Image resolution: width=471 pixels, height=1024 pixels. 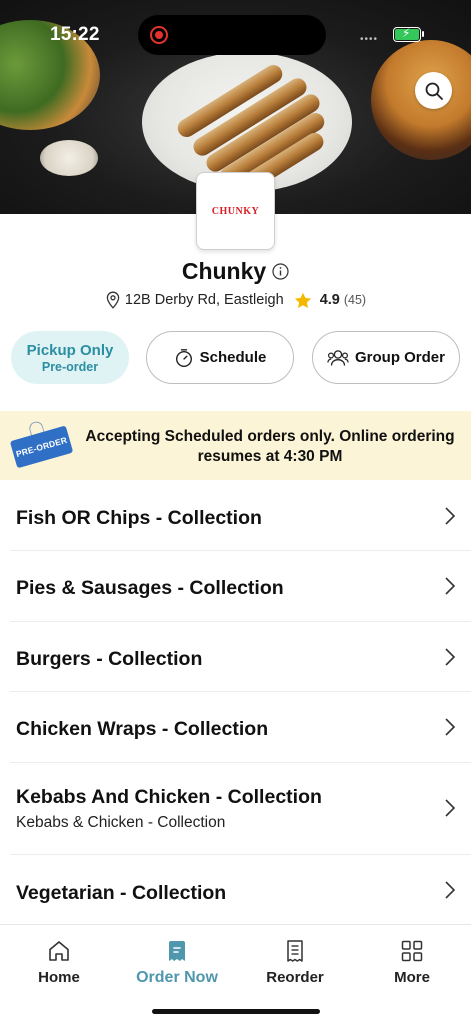 I want to click on search-button, so click(x=433, y=90).